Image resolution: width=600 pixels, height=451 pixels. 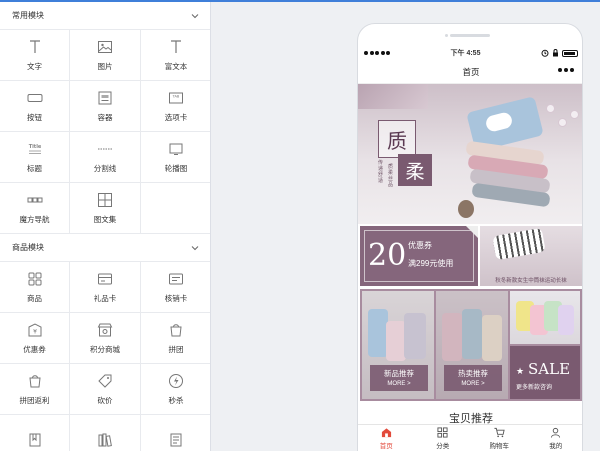 What do you see at coordinates (499, 438) in the screenshot?
I see `tab-cart: 购物车` at bounding box center [499, 438].